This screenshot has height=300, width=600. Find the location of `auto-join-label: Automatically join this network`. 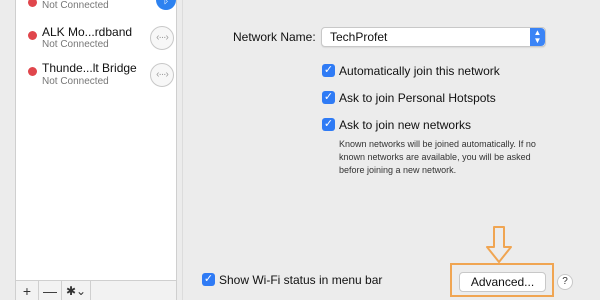

auto-join-label: Automatically join this network is located at coordinates (419, 71).